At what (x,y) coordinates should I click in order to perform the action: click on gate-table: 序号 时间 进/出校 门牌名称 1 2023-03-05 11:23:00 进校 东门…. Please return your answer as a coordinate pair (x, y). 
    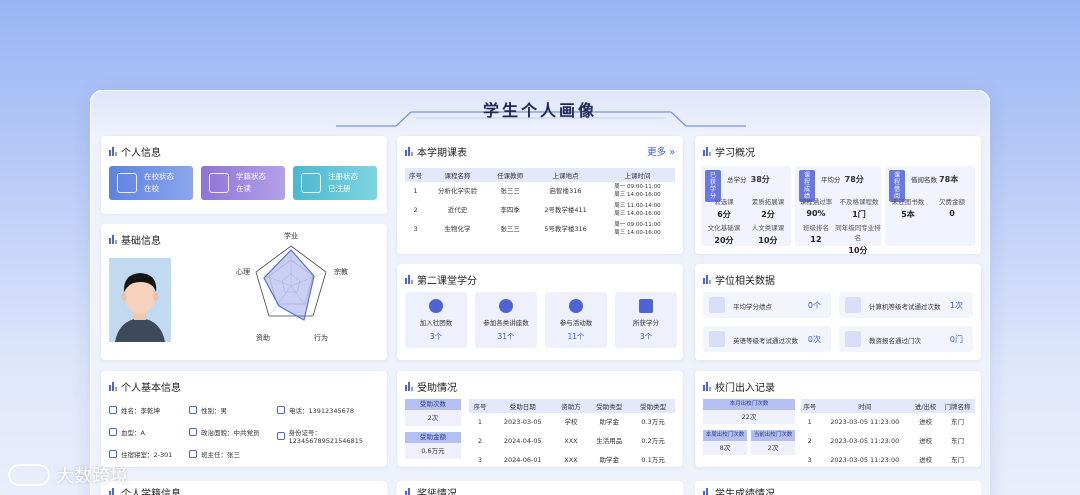
    Looking at the image, I should click on (888, 434).